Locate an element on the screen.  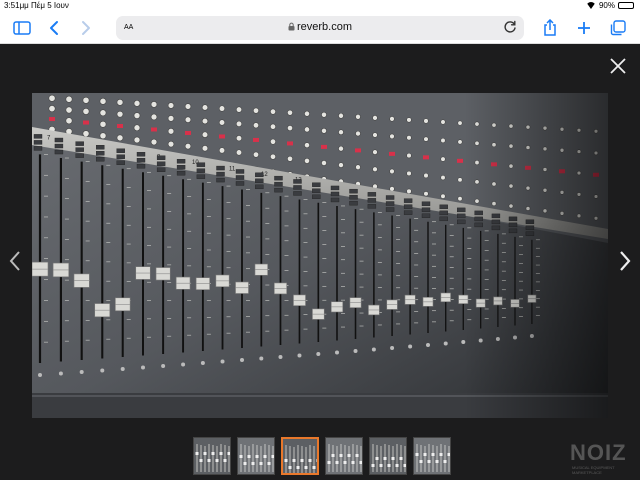
share-icon is located at coordinates (550, 28).